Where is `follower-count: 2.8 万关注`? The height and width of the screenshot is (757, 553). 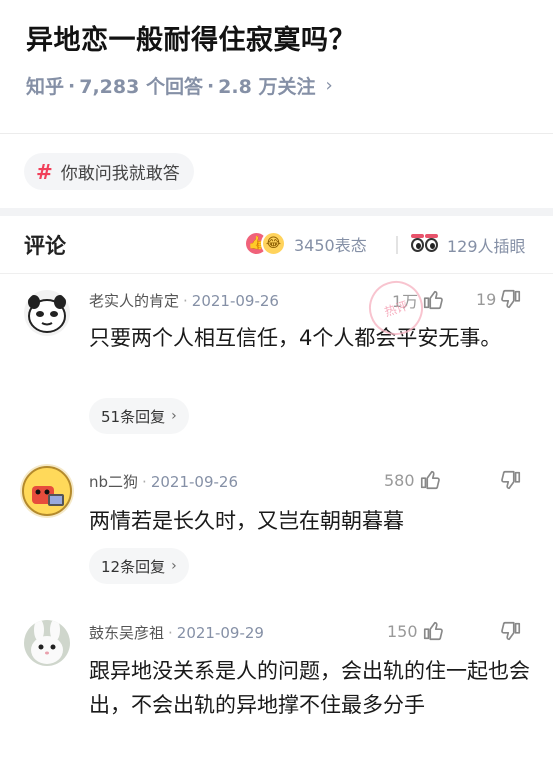
follower-count: 2.8 万关注 is located at coordinates (267, 87).